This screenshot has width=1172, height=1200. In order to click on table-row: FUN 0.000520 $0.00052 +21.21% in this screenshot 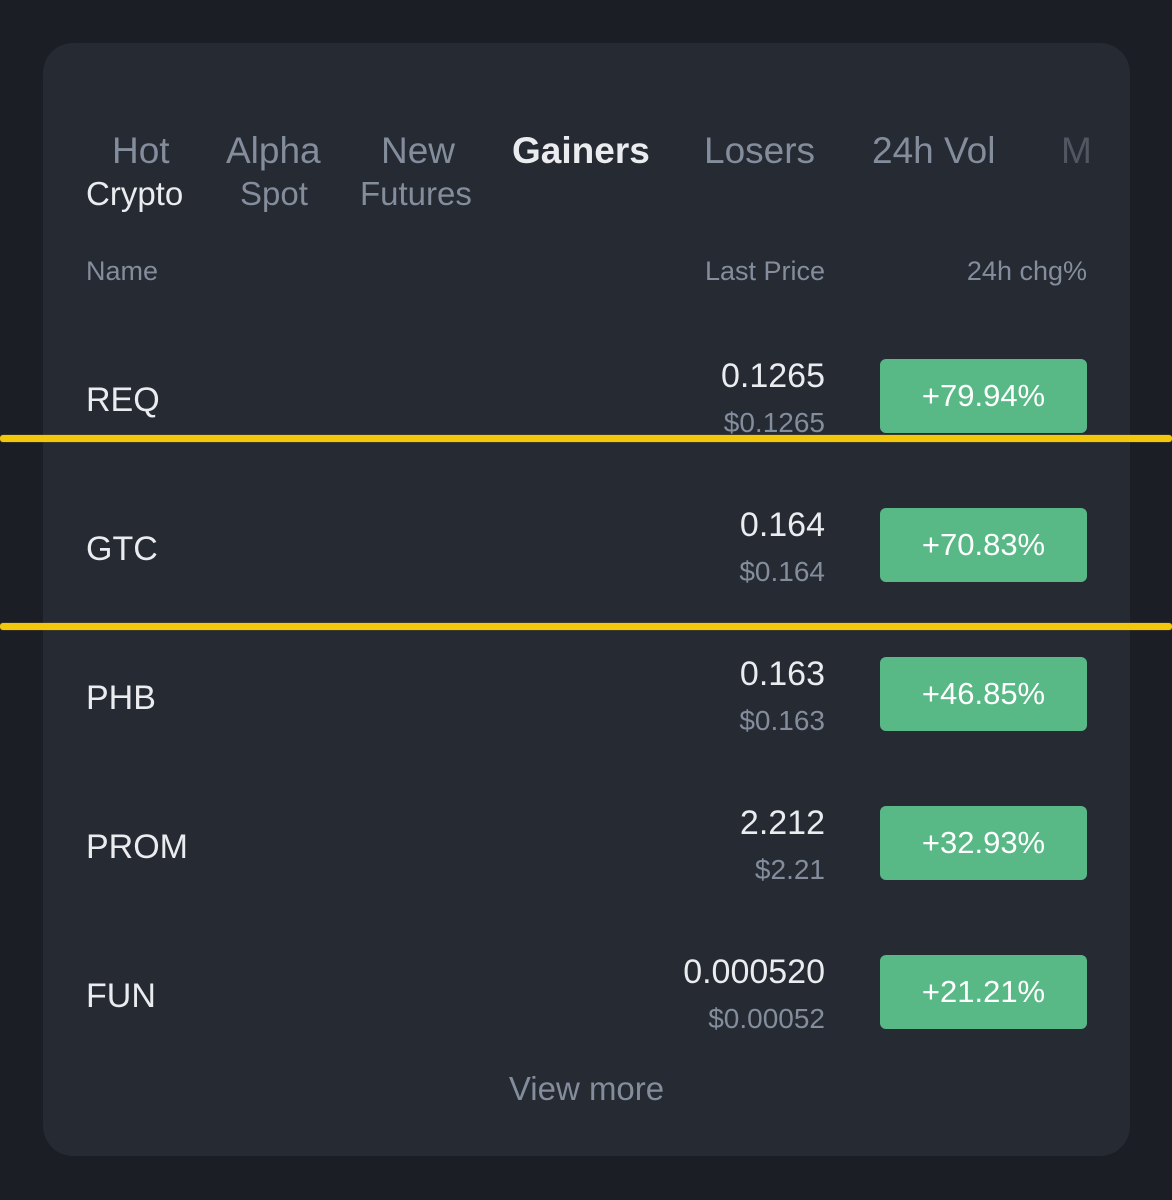, I will do `click(586, 1003)`.